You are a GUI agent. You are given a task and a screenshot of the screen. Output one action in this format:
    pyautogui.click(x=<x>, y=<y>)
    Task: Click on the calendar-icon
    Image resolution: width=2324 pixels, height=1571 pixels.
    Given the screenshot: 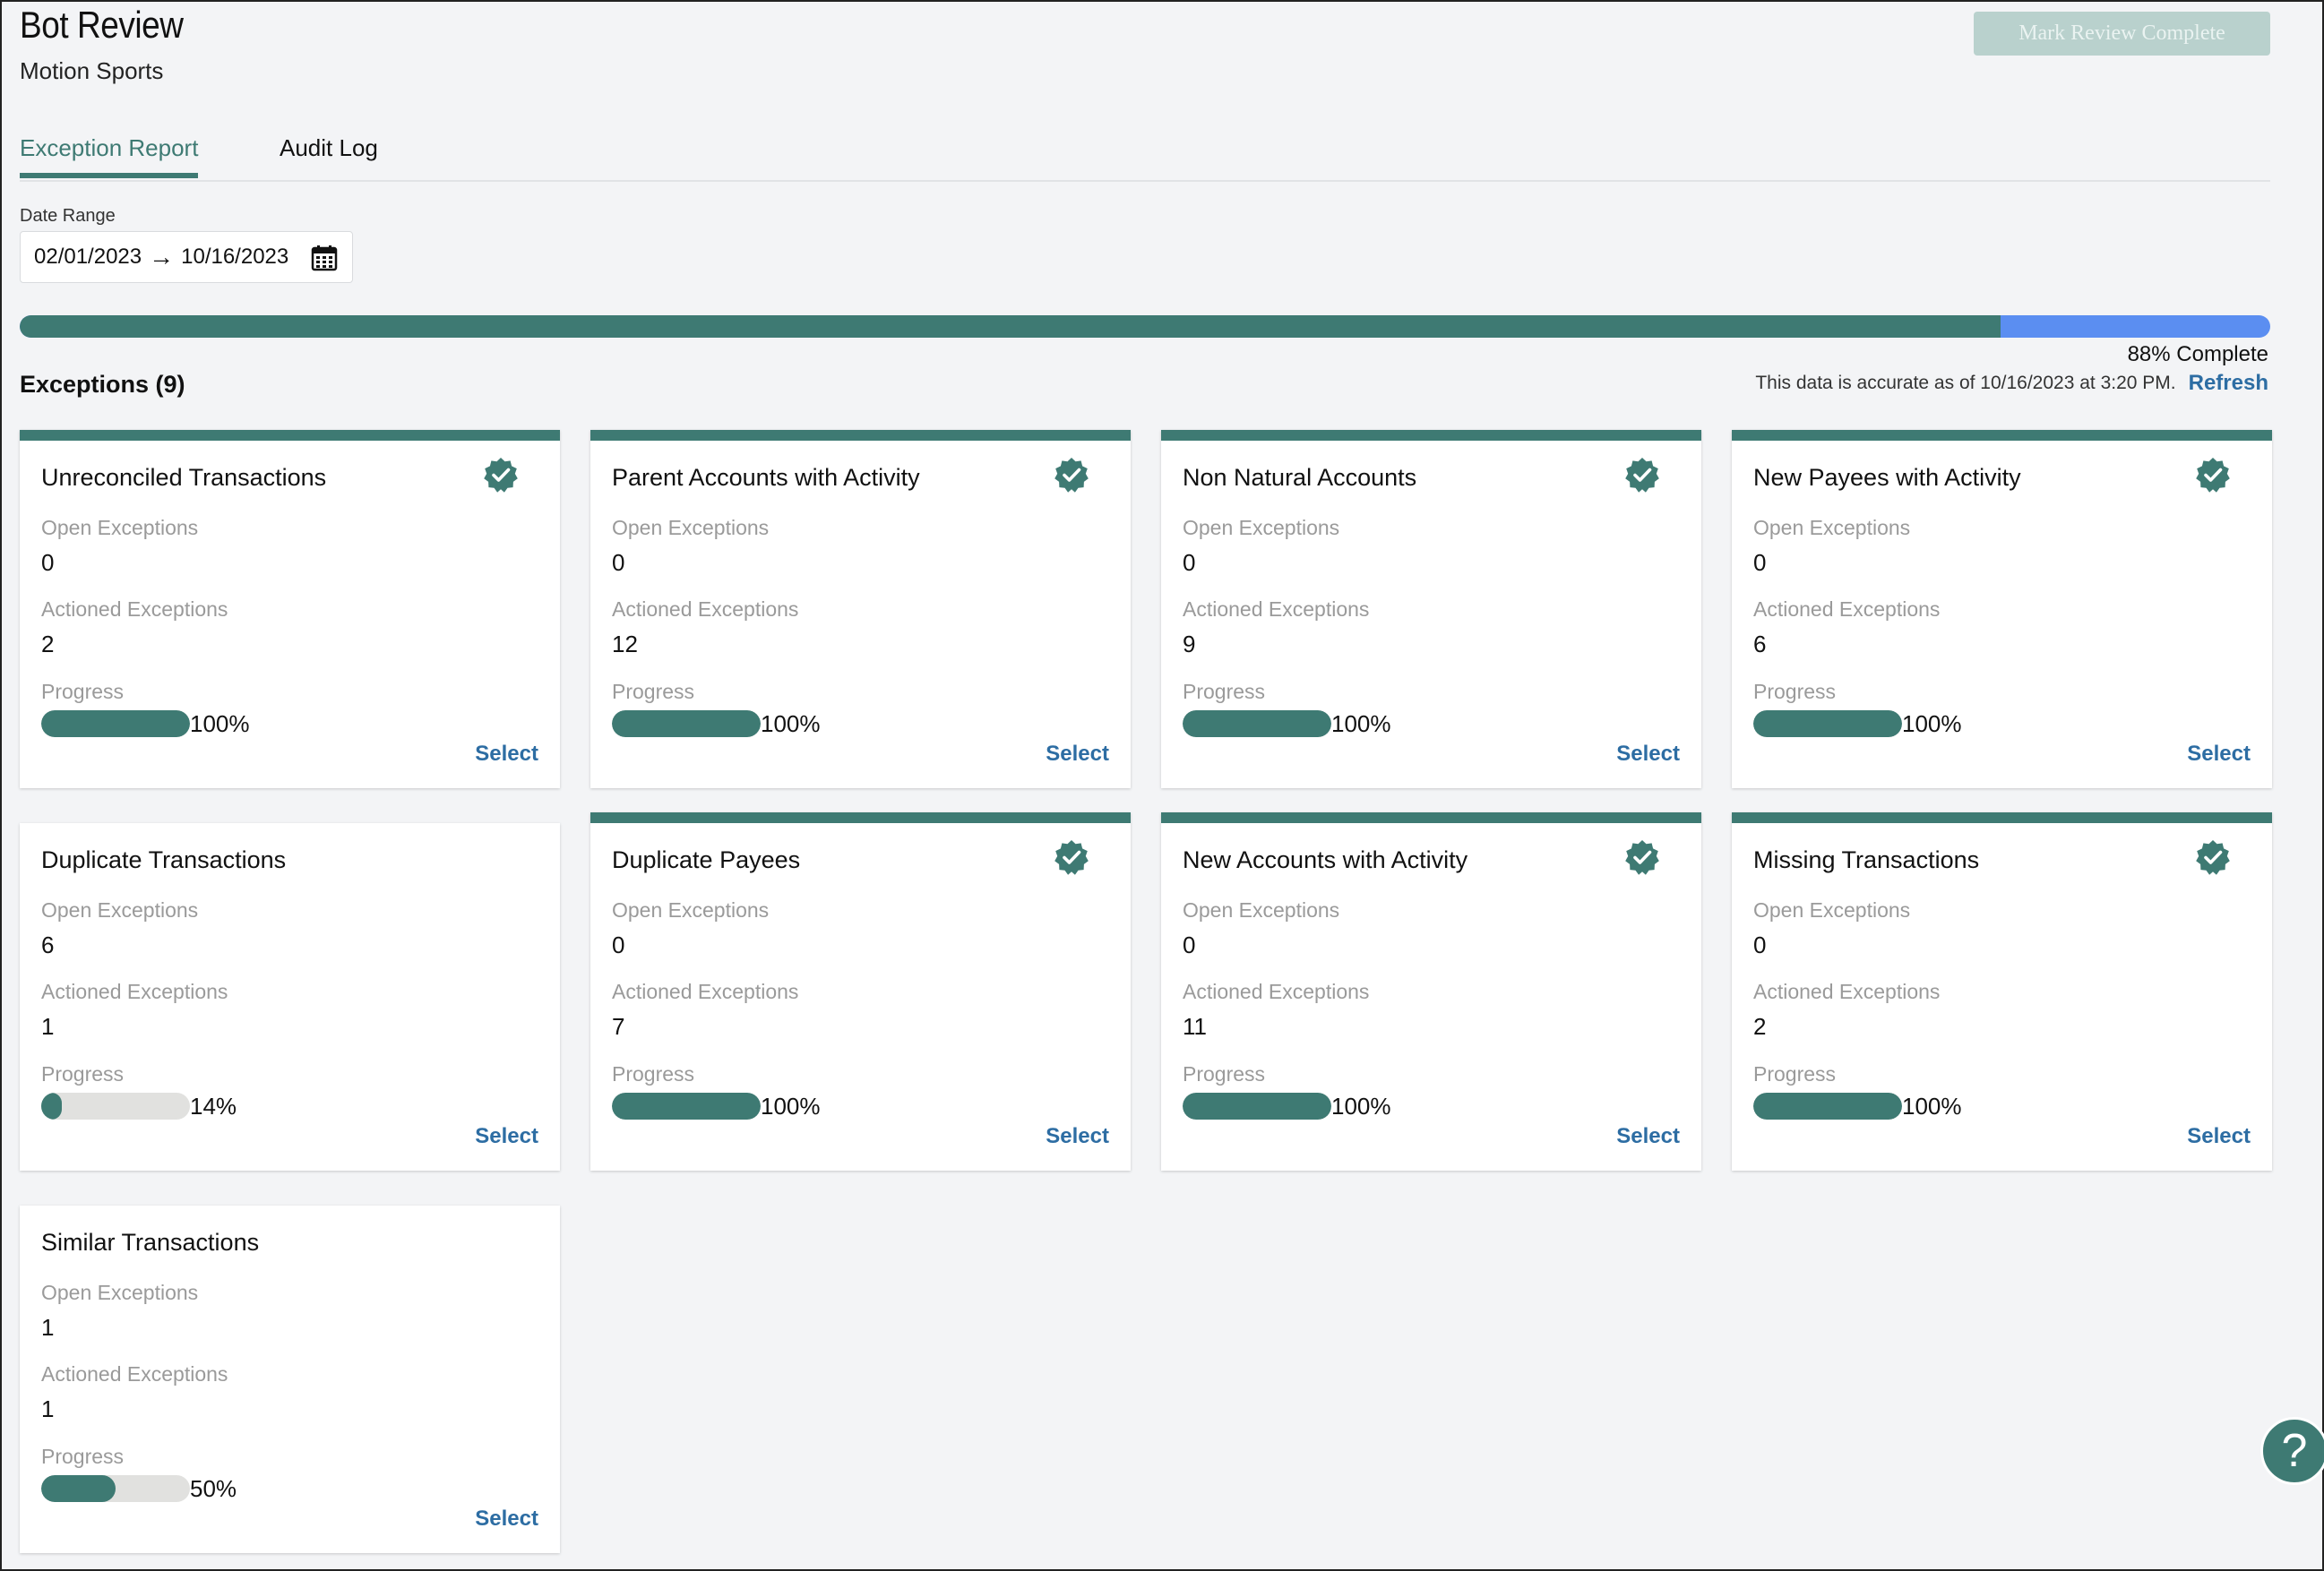 What is the action you would take?
    pyautogui.click(x=324, y=258)
    